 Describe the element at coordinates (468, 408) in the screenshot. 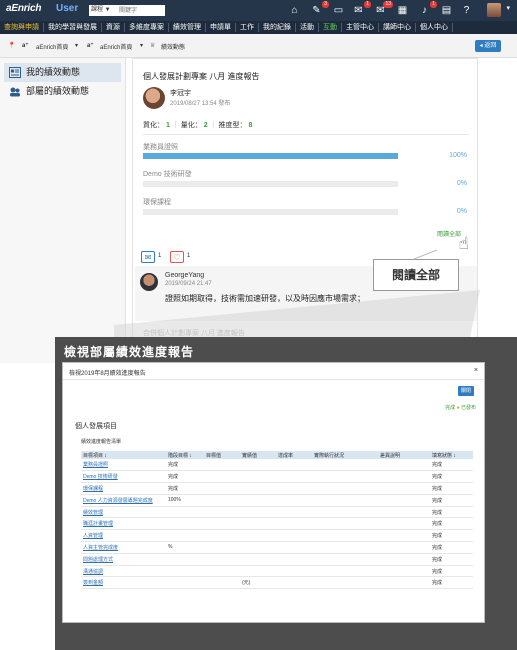

I see `legend-pending: 已發布` at that location.